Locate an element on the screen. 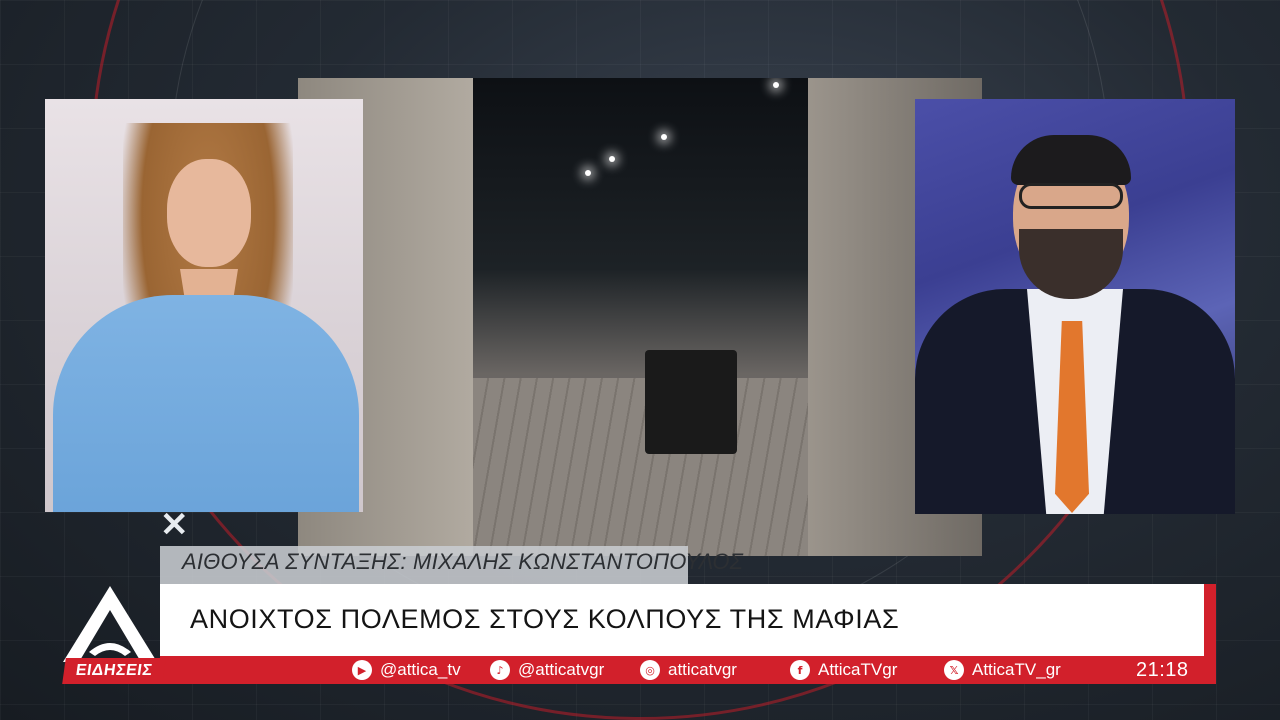  anchor-video is located at coordinates (204, 305).